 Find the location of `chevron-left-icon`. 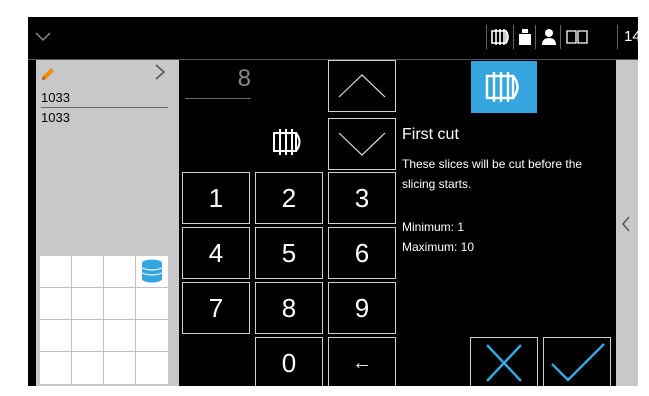

chevron-left-icon is located at coordinates (626, 224).